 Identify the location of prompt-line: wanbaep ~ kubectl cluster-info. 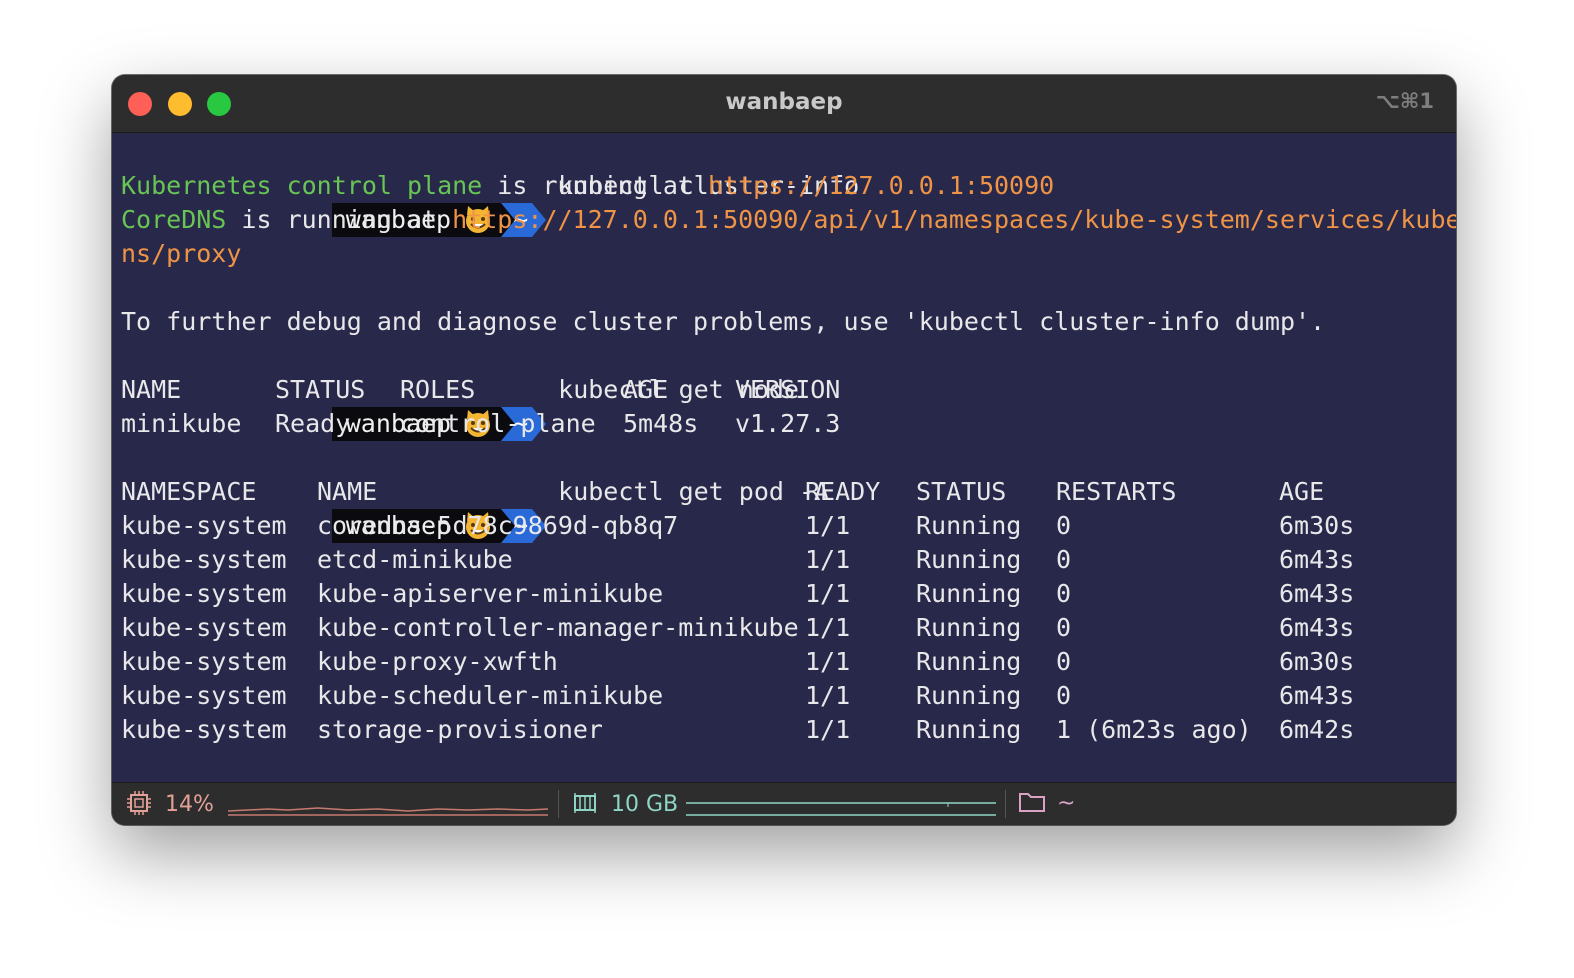
(788, 186).